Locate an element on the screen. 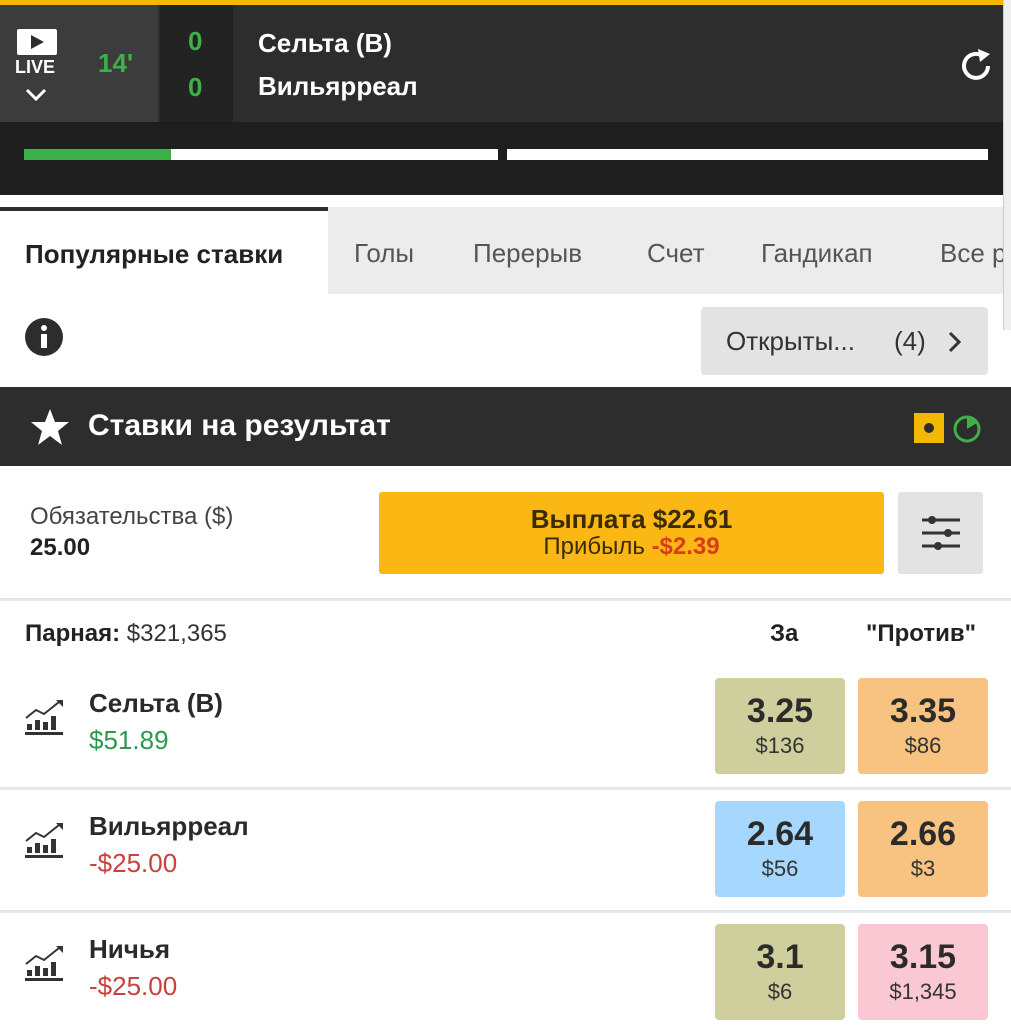 The image size is (1011, 1034). matched-amount: Парная: $321,365 is located at coordinates (126, 634).